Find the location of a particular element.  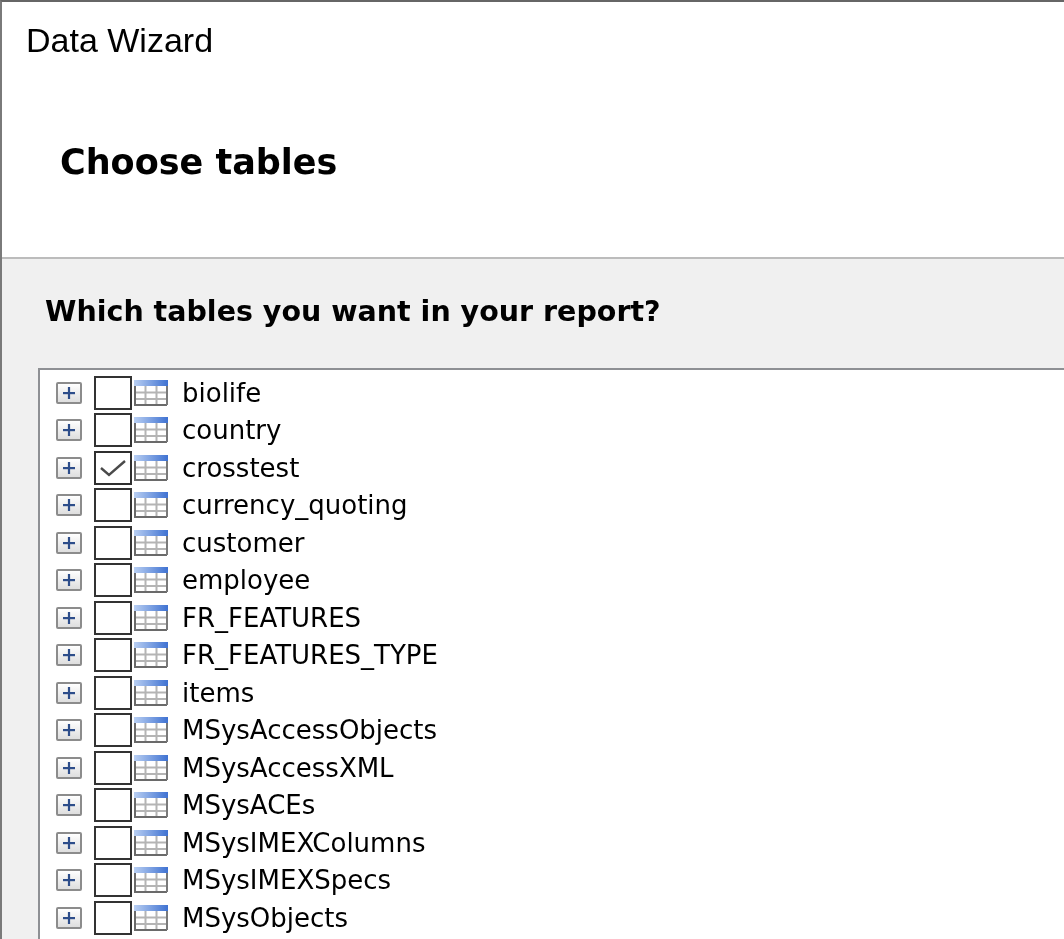

table-name: MSysACEs is located at coordinates (249, 805).